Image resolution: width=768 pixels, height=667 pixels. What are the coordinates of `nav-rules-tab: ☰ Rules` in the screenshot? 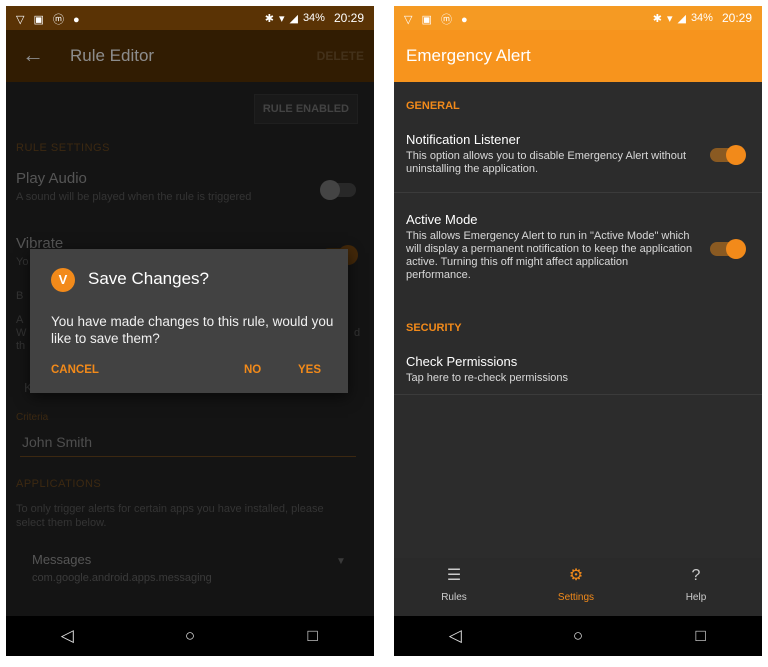 It's located at (454, 584).